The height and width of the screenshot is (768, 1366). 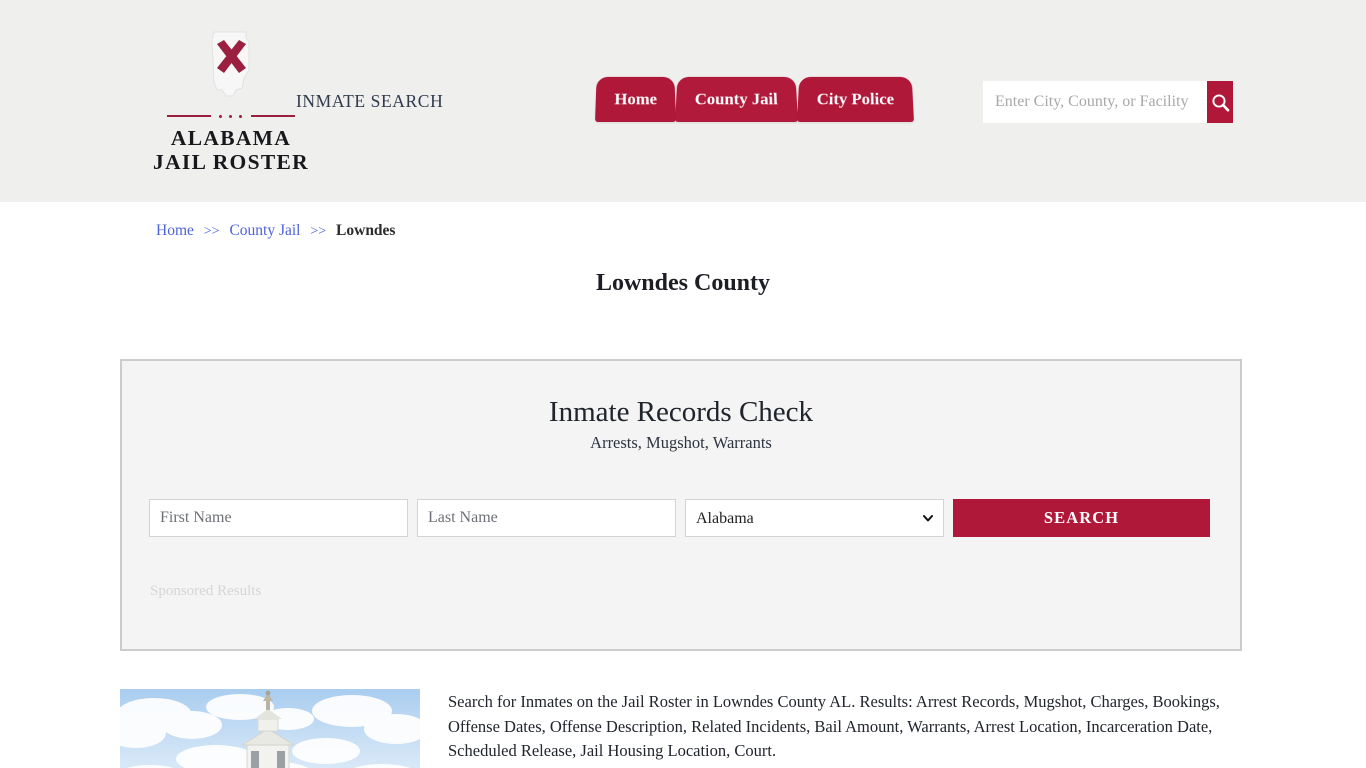 I want to click on main-navigation: Home County Jail City Police, so click(x=754, y=99).